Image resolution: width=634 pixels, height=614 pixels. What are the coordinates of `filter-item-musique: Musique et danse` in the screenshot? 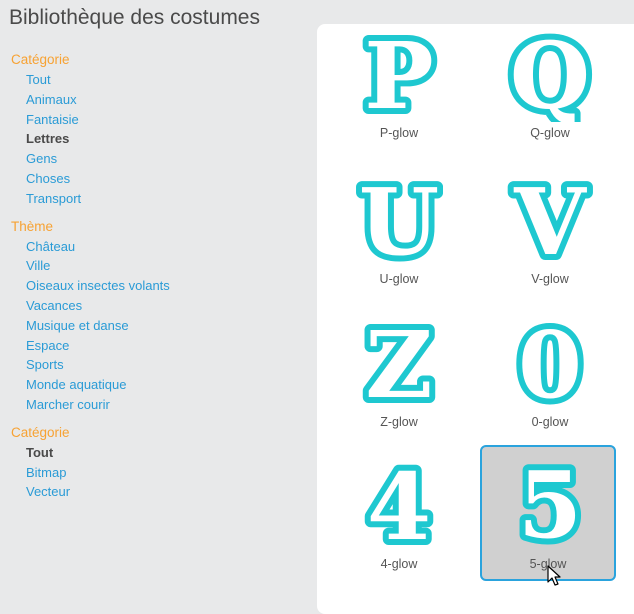 It's located at (158, 326).